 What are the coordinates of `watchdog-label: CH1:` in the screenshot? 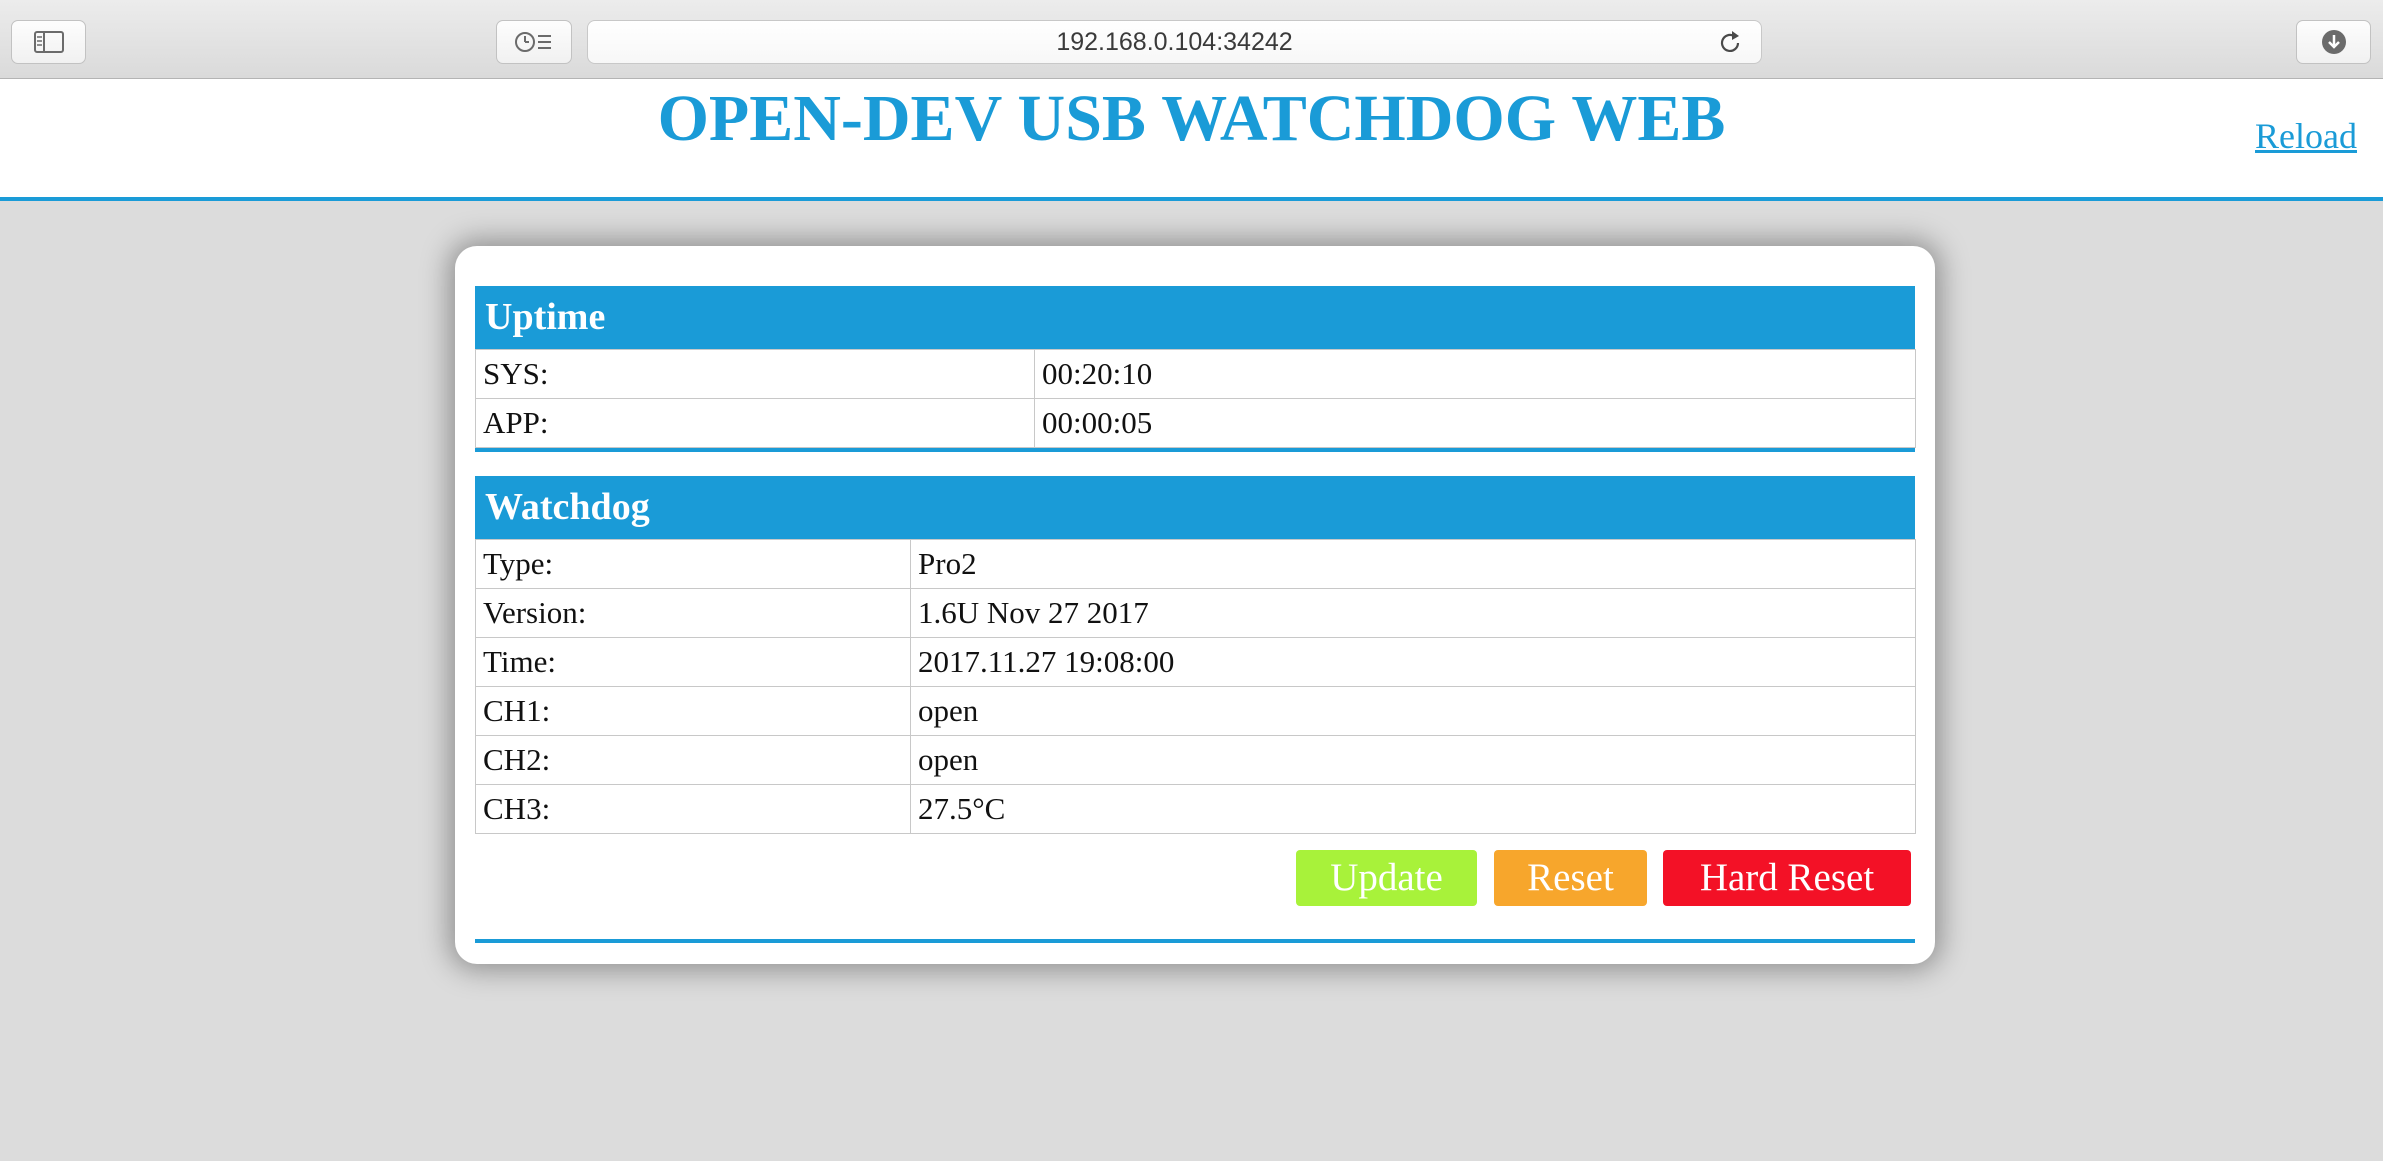 It's located at (693, 711).